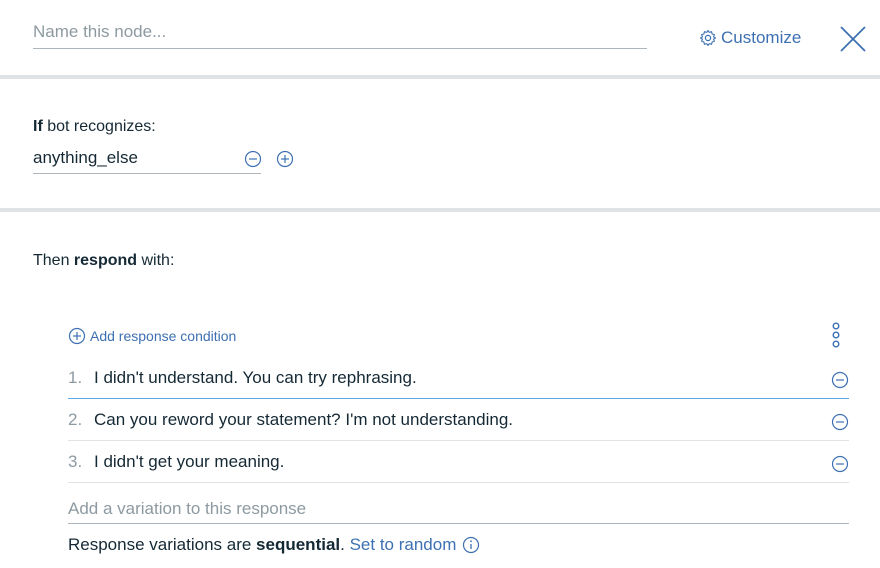 The width and height of the screenshot is (880, 568). What do you see at coordinates (761, 37) in the screenshot?
I see `customize-label: Customize` at bounding box center [761, 37].